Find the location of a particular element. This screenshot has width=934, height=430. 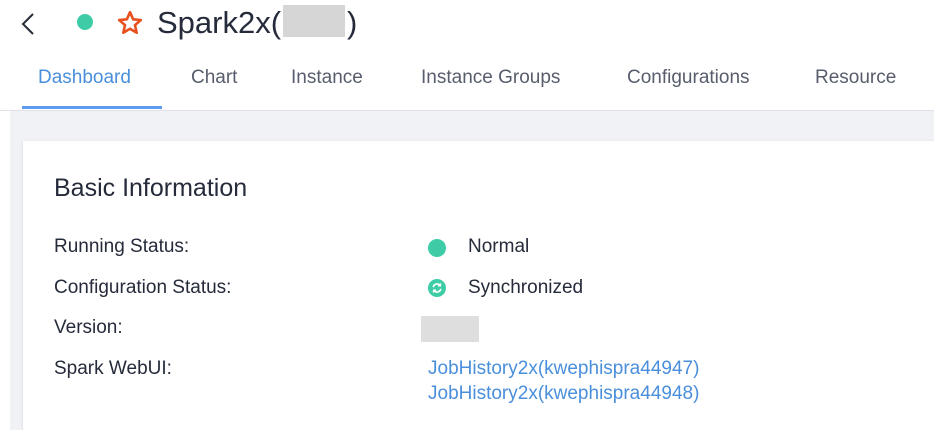

webui-link-44947: JobHistory2x(kwephispra44947) is located at coordinates (563, 369).